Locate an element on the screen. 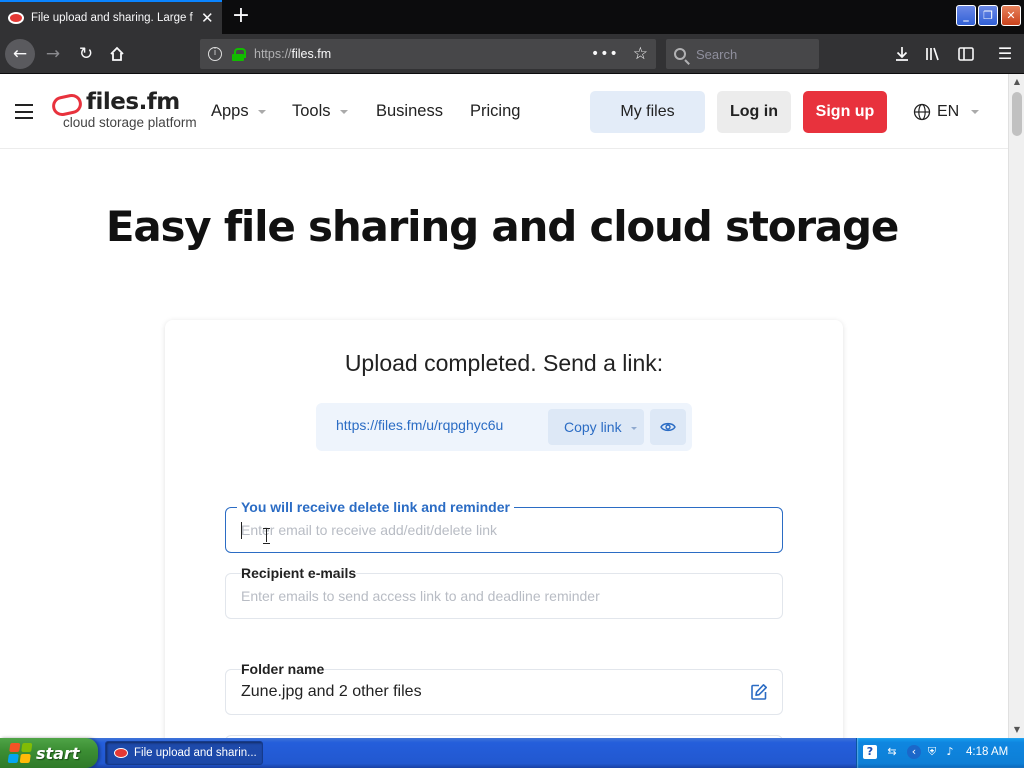 The image size is (1024, 768). browser-tab-active: File upload and sharing. Large file ✕ is located at coordinates (111, 17).